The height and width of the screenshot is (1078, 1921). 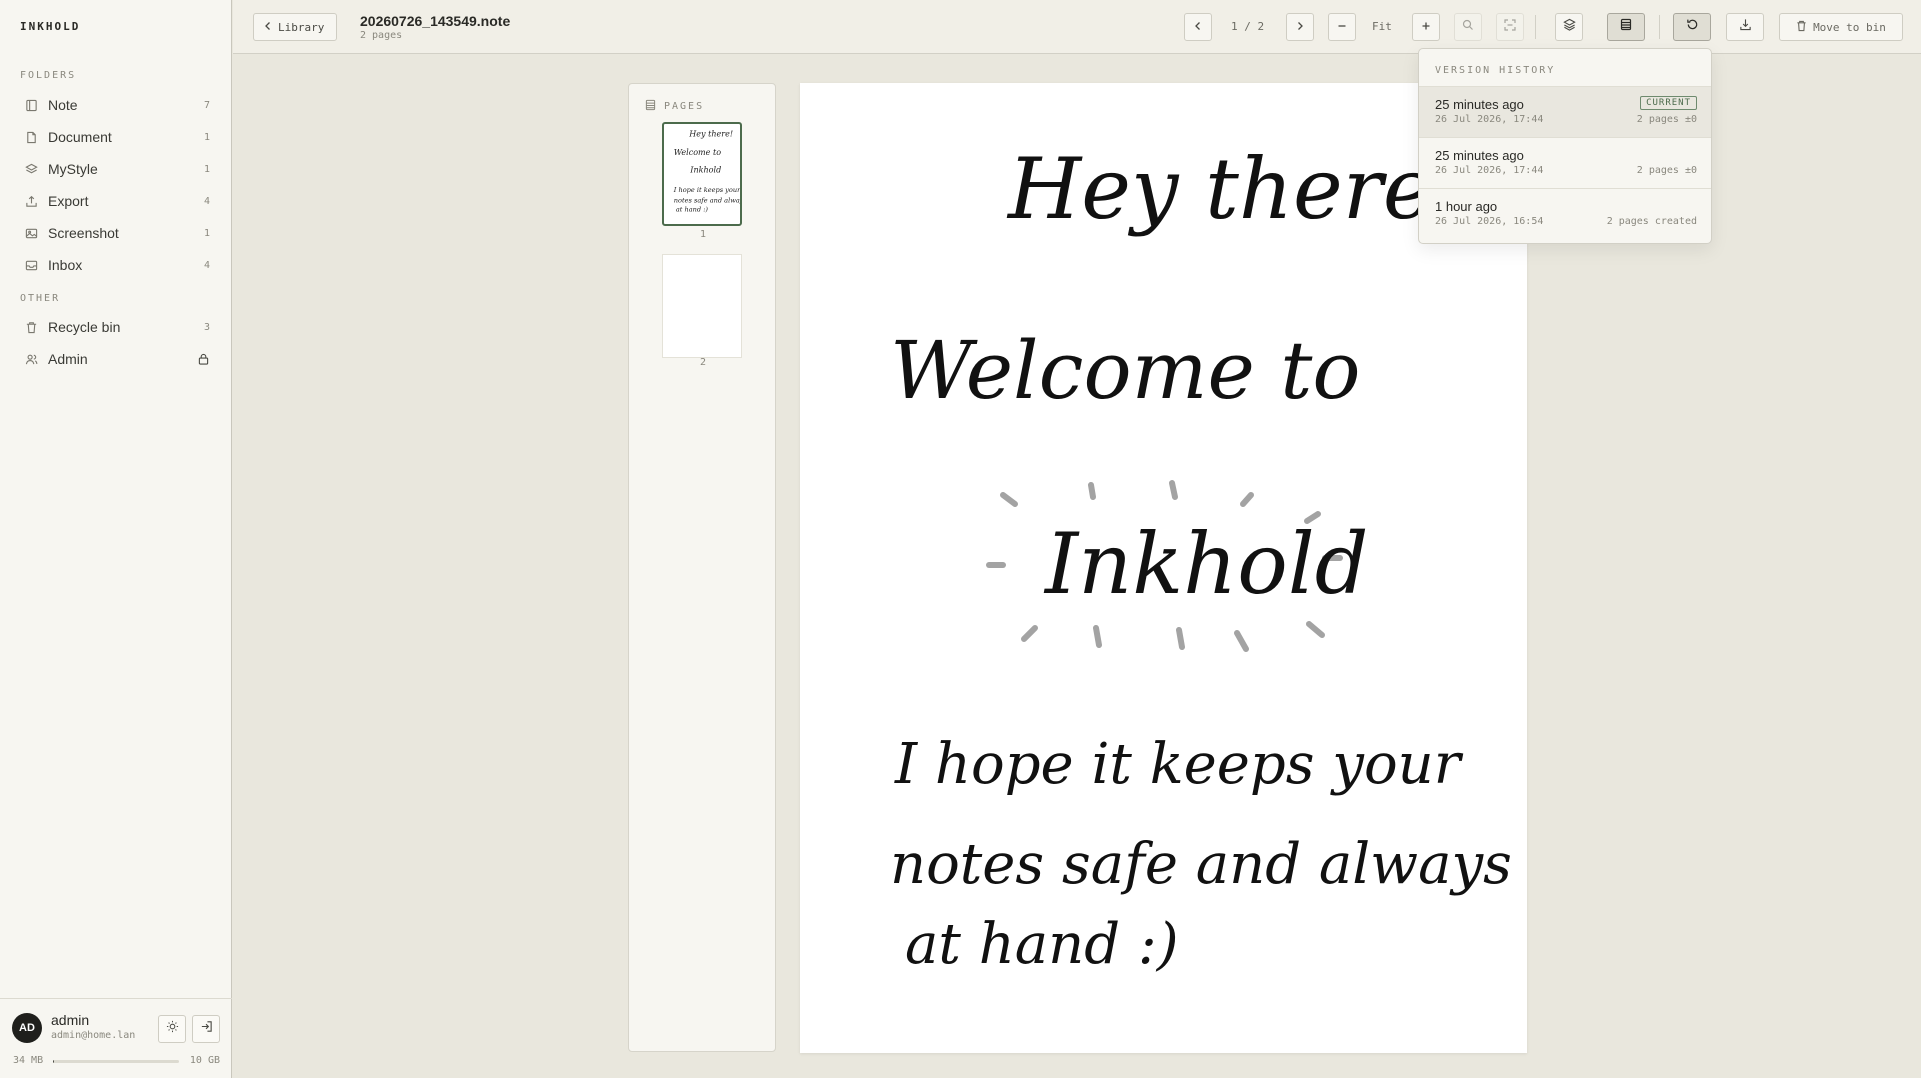 I want to click on page-indicator: 1 / 2, so click(x=1248, y=26).